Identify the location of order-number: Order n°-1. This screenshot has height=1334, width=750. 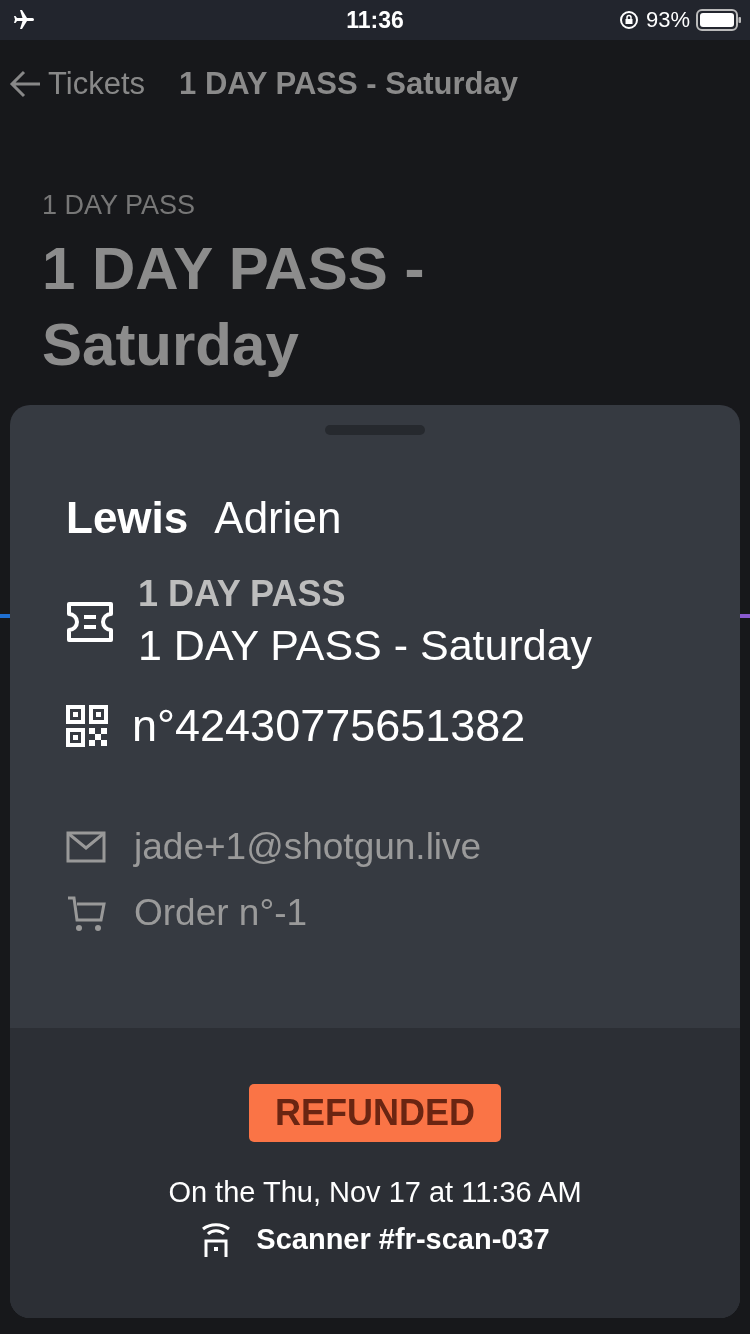
(221, 913).